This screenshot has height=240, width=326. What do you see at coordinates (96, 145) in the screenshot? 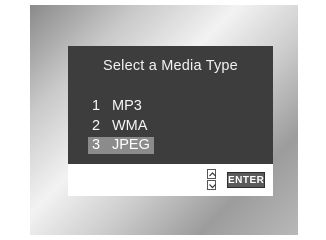
I see `option-number: 3` at bounding box center [96, 145].